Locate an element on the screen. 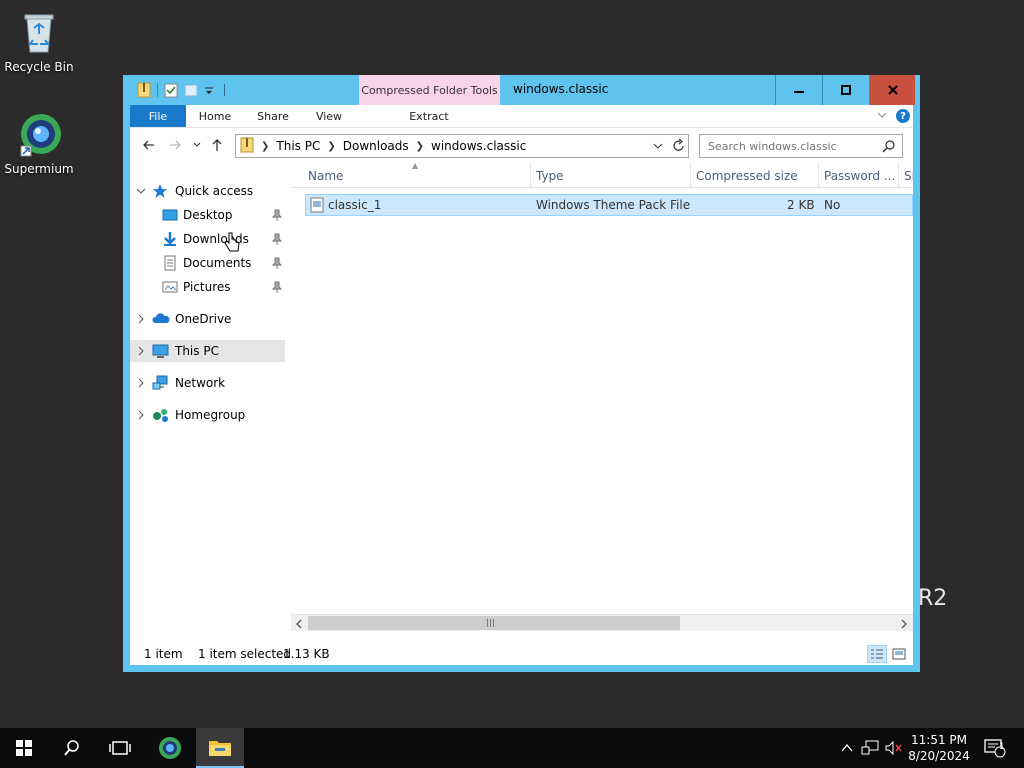 The image size is (1024, 768). documents-icon is located at coordinates (170, 263).